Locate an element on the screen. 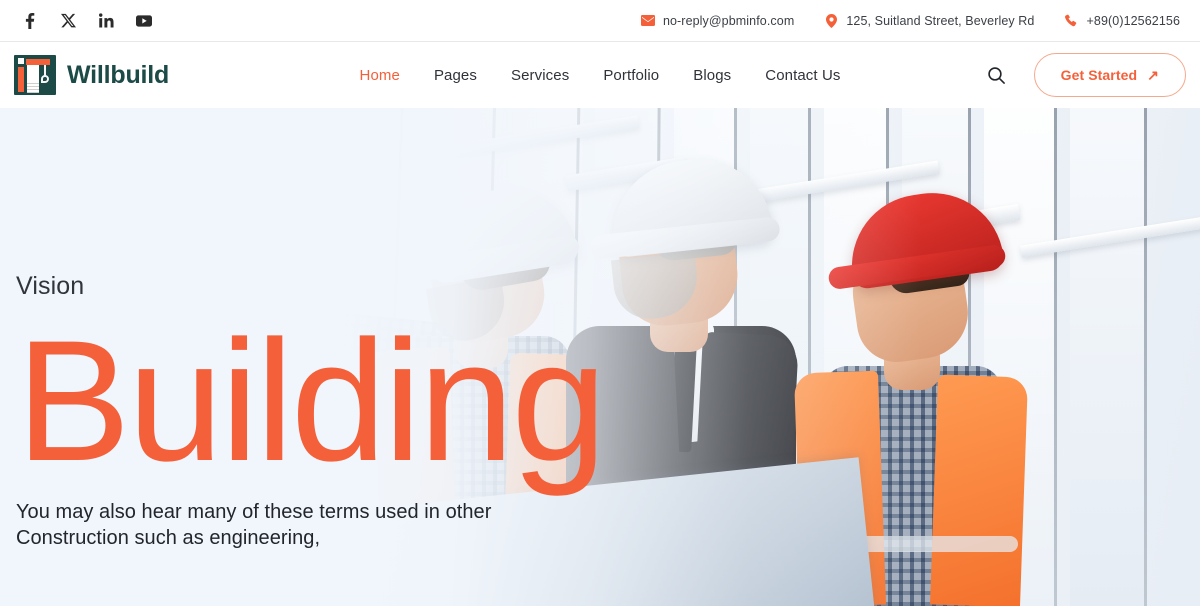 This screenshot has height=606, width=1200. search-icon is located at coordinates (997, 75).